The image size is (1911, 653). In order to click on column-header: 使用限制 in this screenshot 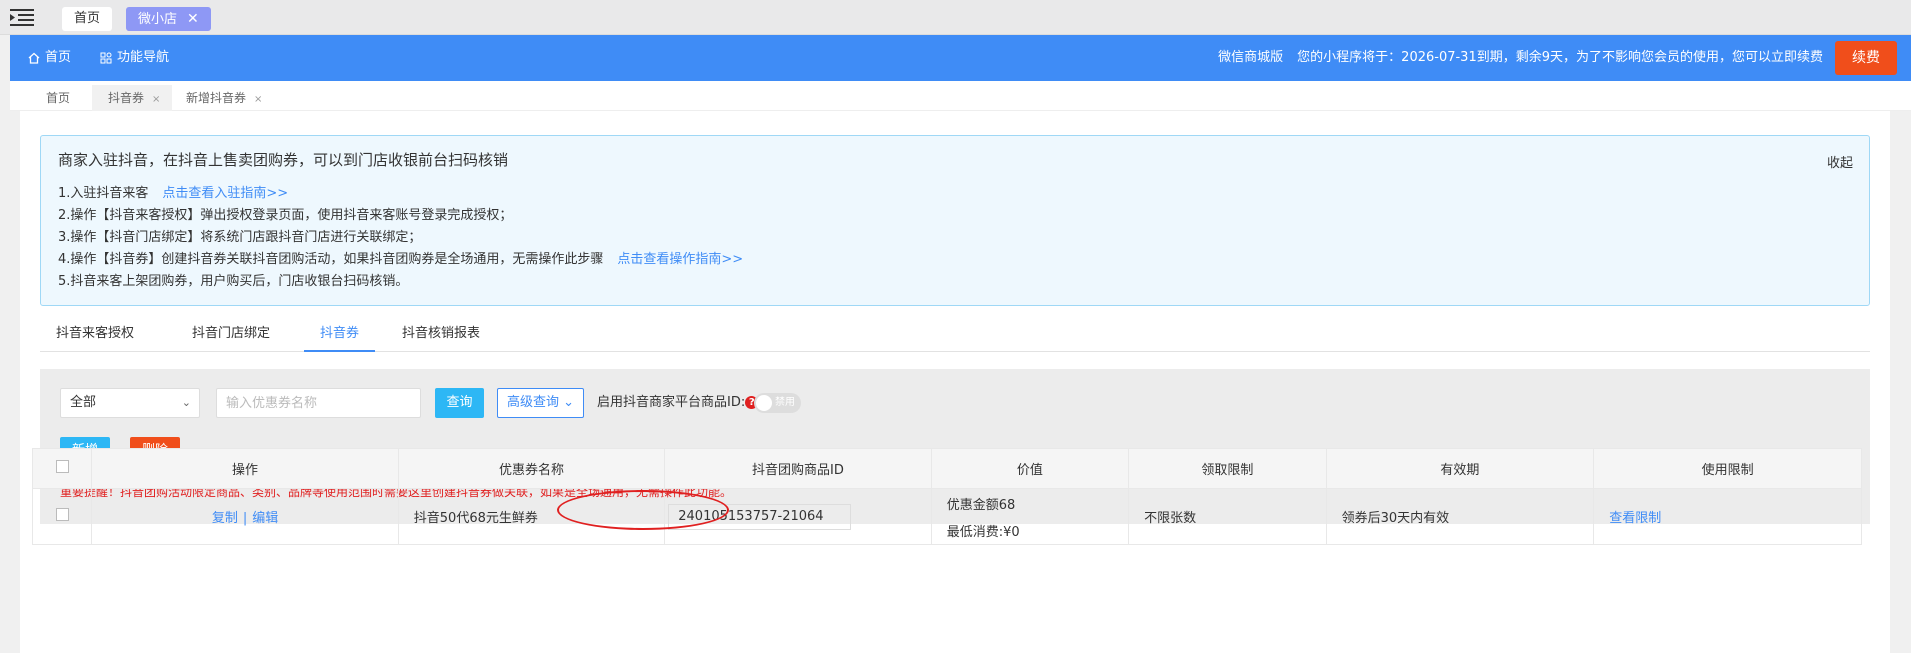, I will do `click(1727, 468)`.